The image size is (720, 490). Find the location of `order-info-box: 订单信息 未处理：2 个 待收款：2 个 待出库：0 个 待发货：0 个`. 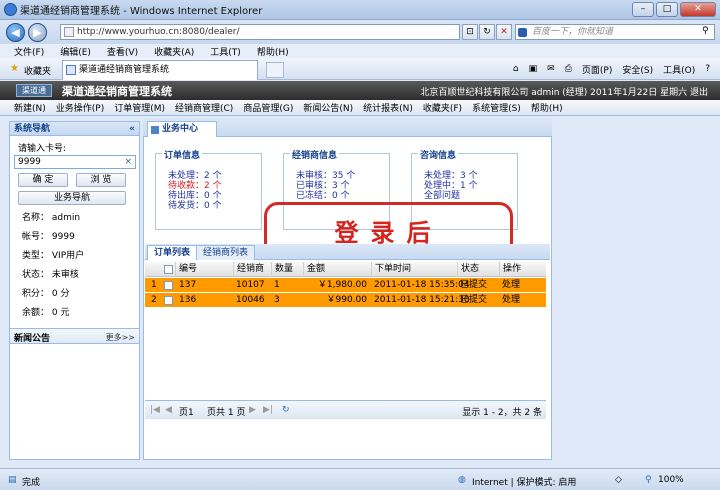

order-info-box: 订单信息 未处理：2 个 待收款：2 个 待出库：0 个 待发货：0 个 is located at coordinates (208, 189).